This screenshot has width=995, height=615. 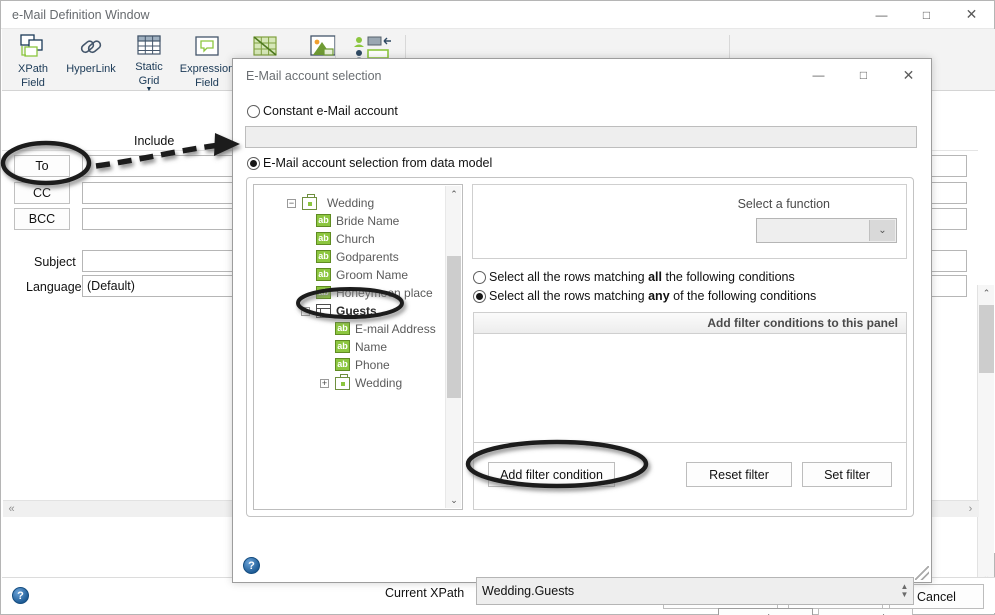 What do you see at coordinates (42, 166) in the screenshot?
I see `to-button: To` at bounding box center [42, 166].